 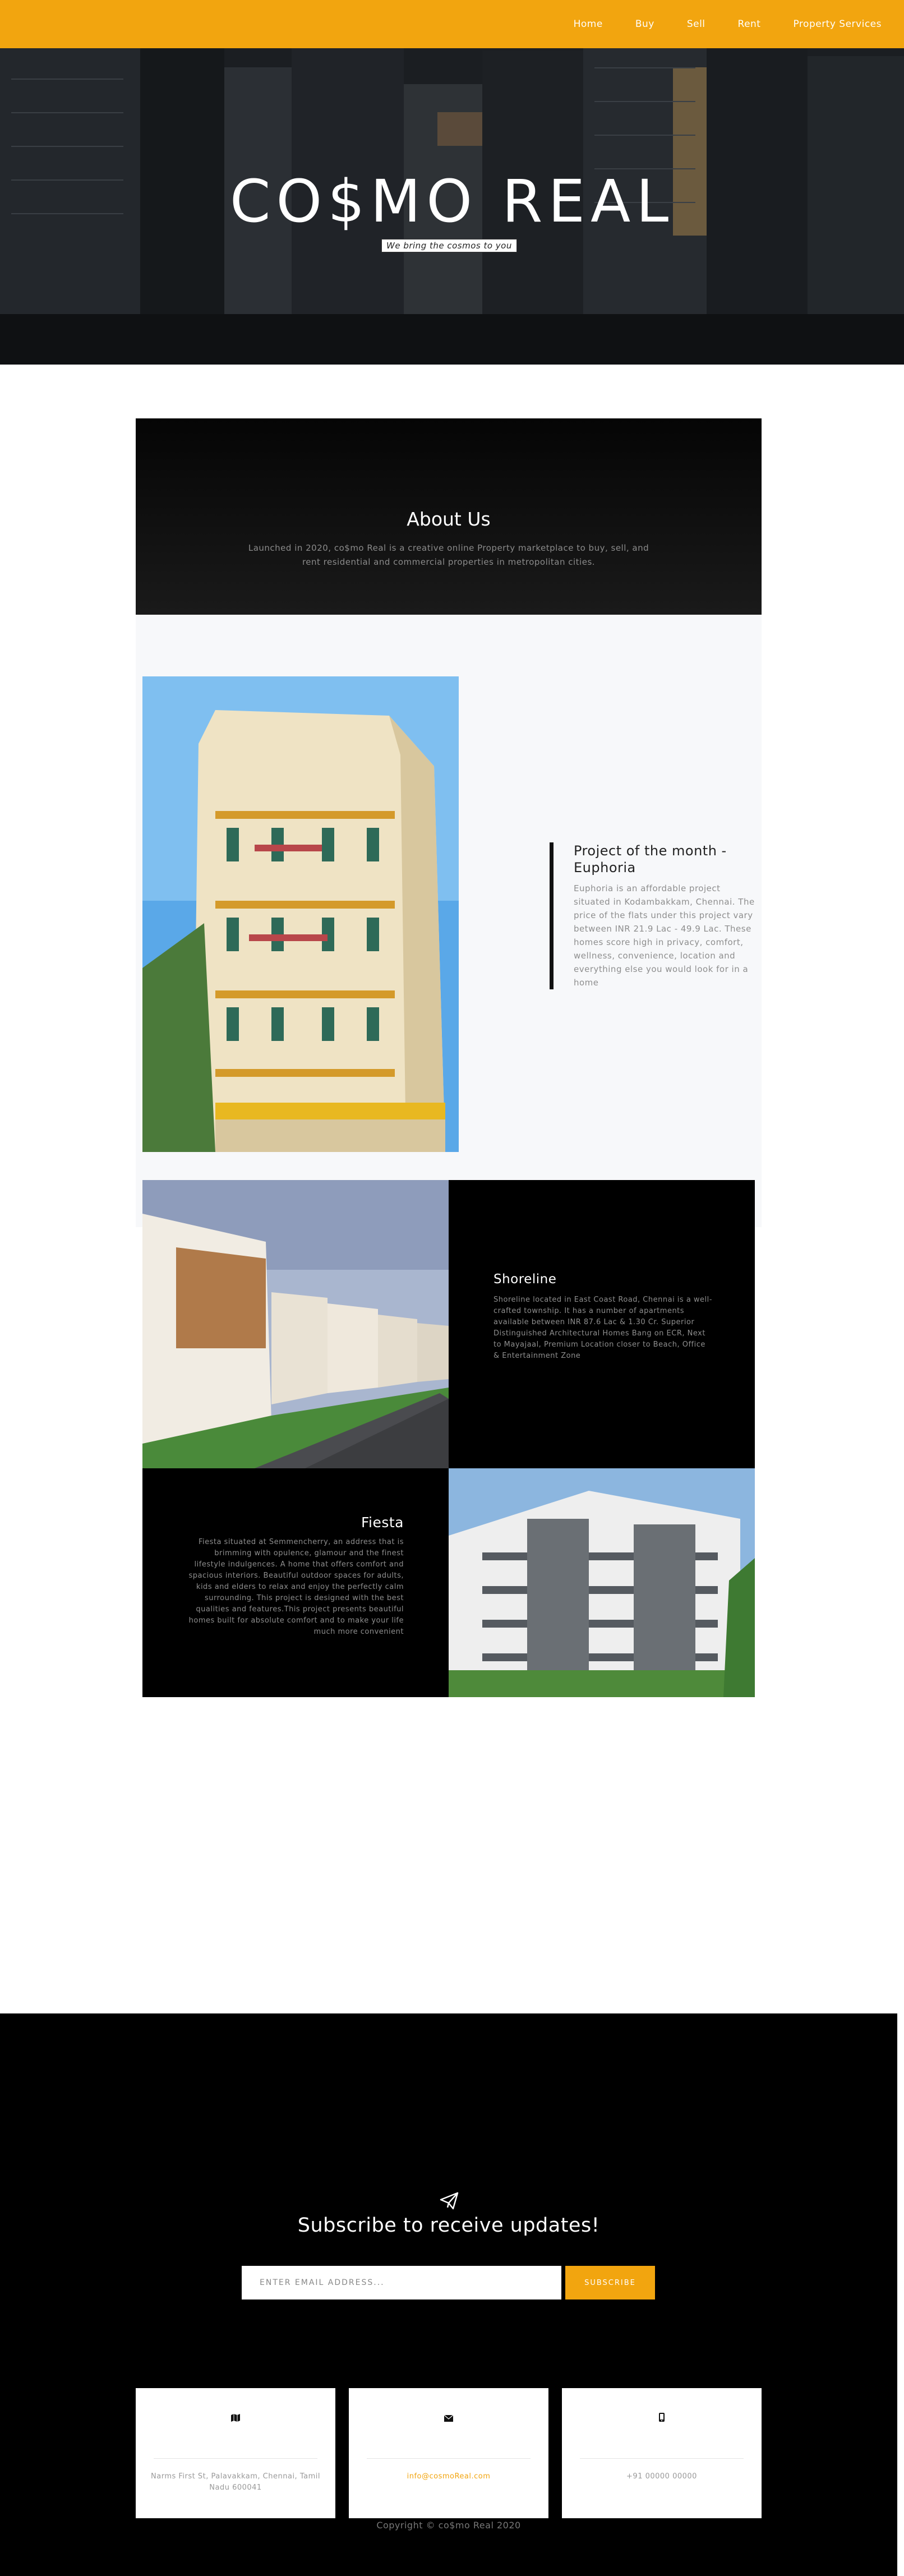 What do you see at coordinates (711, 24) in the screenshot?
I see `nav-menu: Home Buy Sell Rent Property Services` at bounding box center [711, 24].